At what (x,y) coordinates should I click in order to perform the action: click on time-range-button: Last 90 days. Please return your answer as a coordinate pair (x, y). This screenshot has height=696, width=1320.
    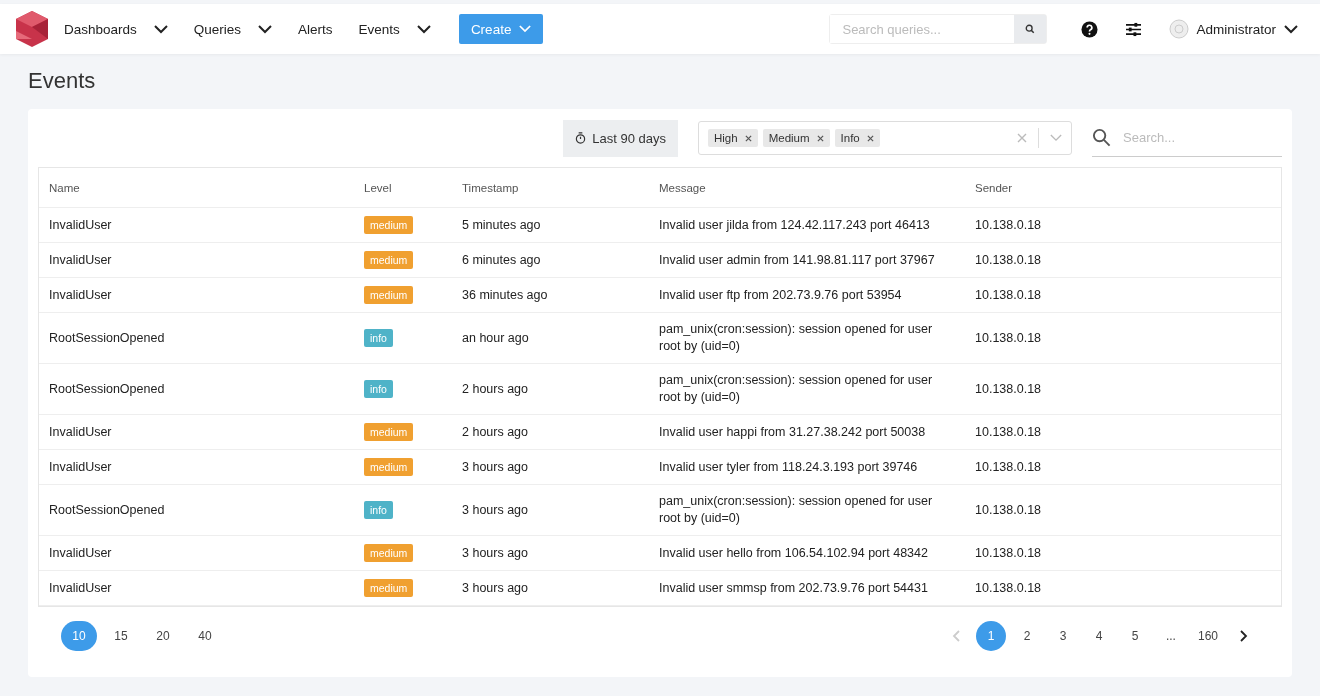
    Looking at the image, I should click on (620, 138).